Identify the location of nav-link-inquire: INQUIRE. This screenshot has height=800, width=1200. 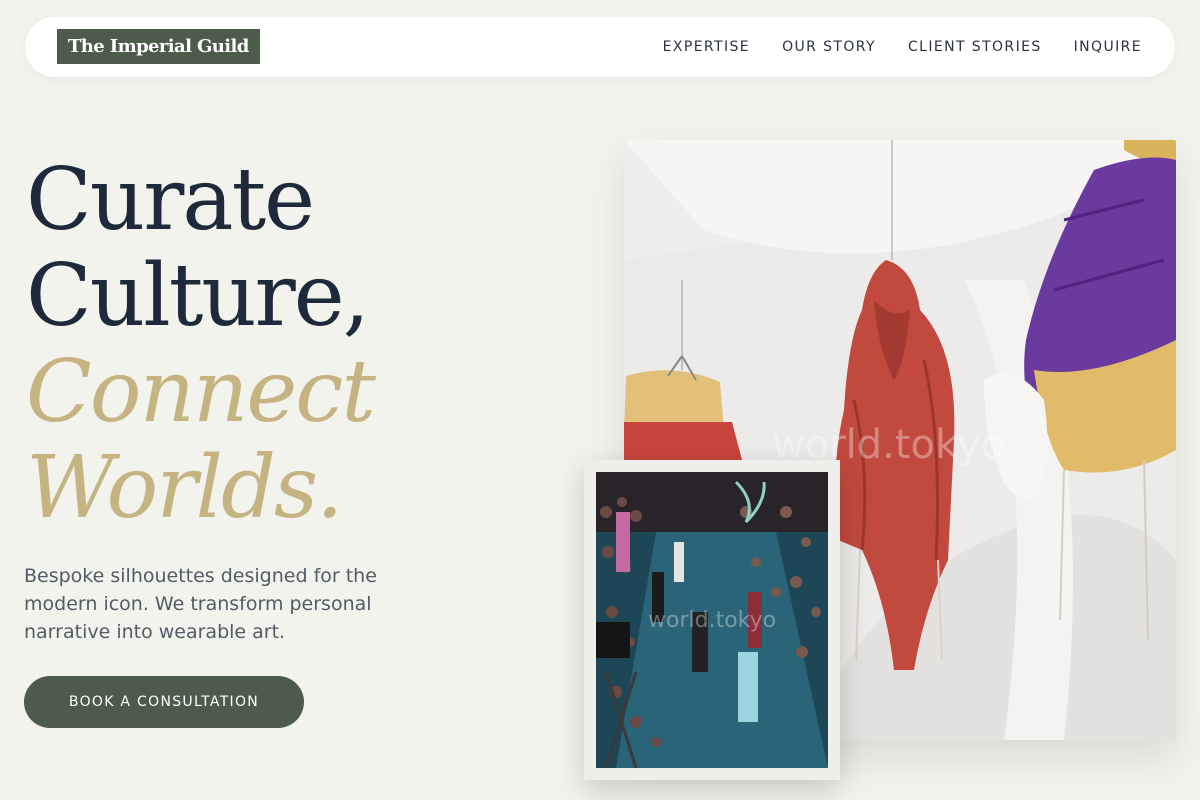
(1108, 47).